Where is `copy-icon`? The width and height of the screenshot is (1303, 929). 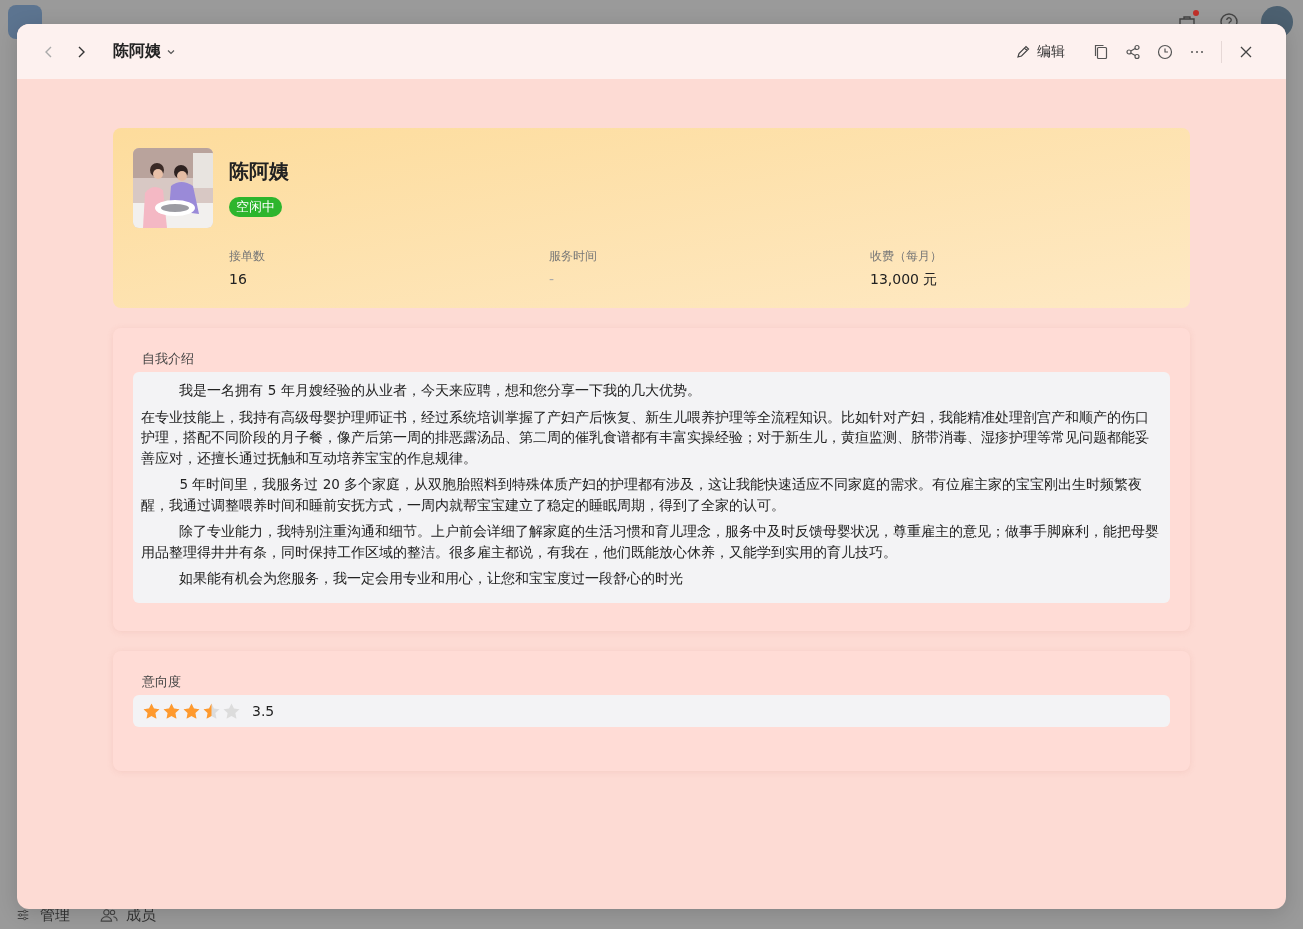
copy-icon is located at coordinates (1101, 51).